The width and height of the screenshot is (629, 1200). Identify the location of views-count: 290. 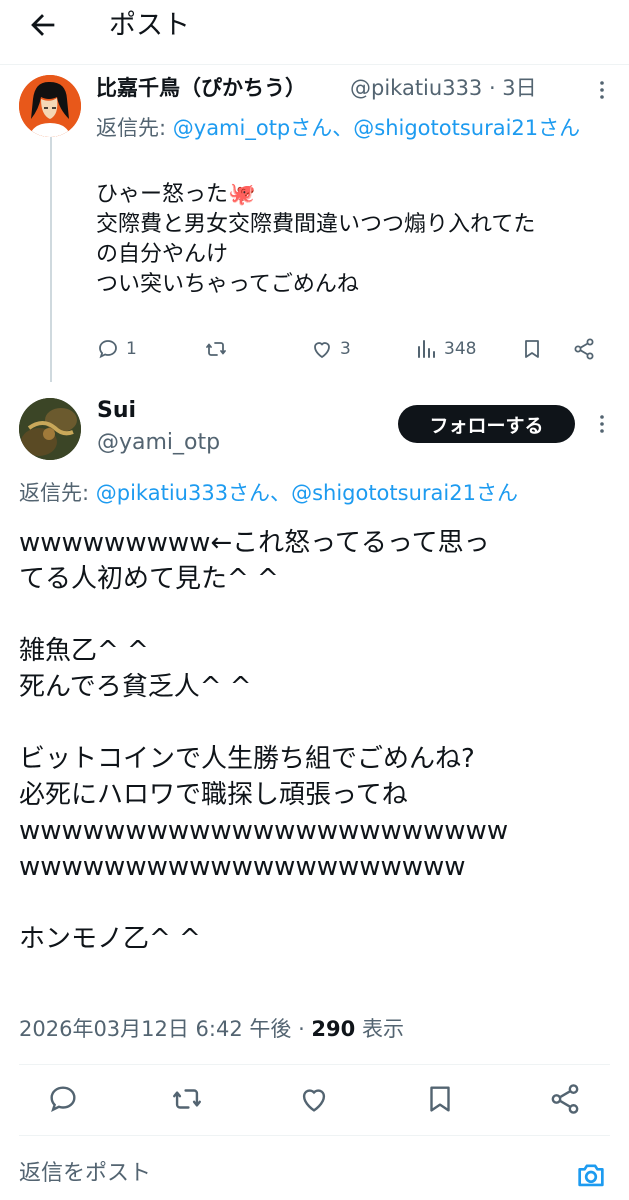
(333, 1029).